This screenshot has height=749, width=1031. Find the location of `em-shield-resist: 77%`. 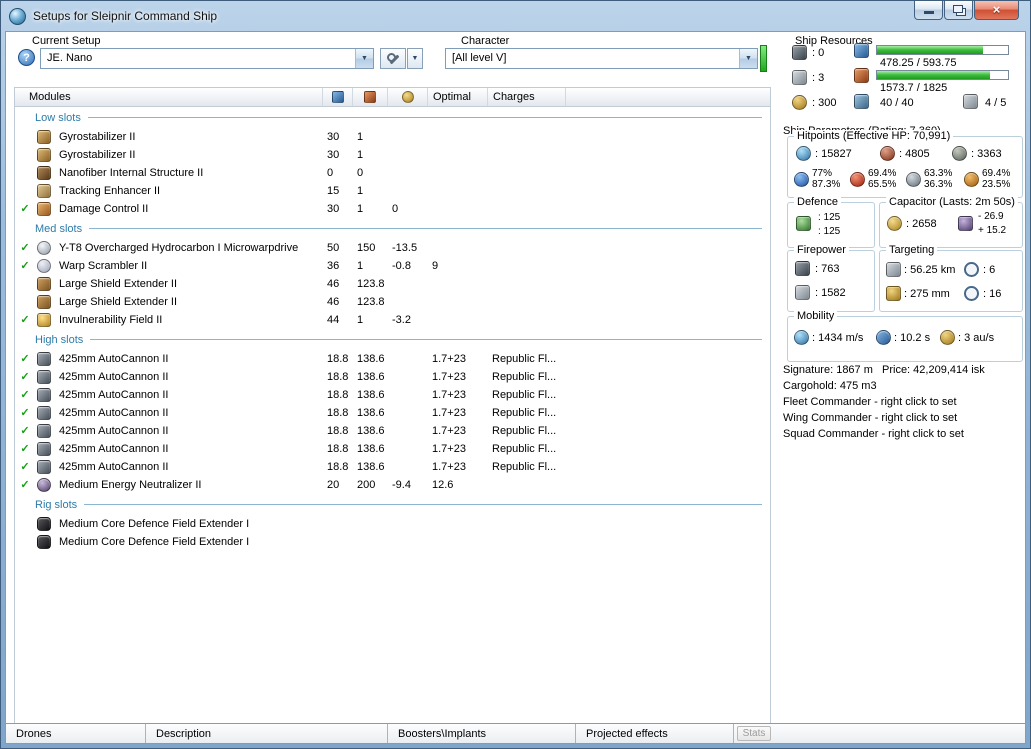

em-shield-resist: 77% is located at coordinates (822, 173).